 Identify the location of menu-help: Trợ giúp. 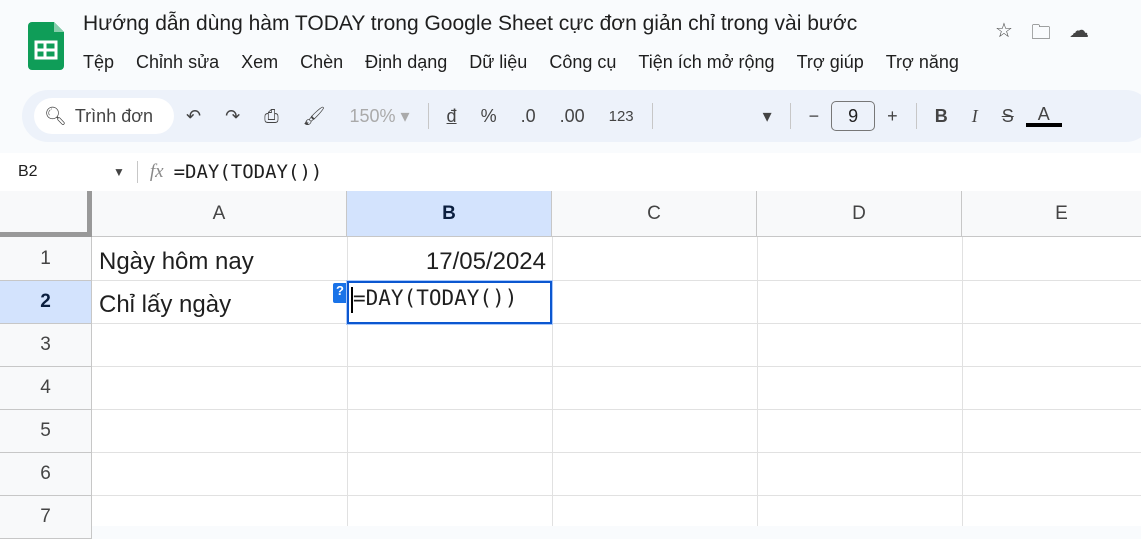
(830, 62).